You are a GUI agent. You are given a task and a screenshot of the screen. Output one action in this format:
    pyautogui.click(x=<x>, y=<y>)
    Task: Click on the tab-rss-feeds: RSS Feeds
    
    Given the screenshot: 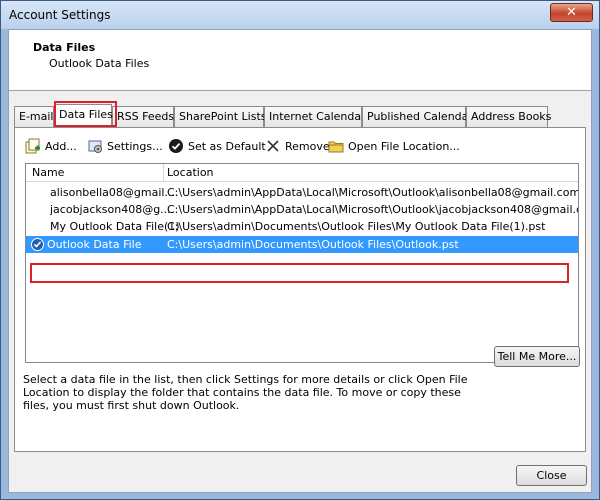 What is the action you would take?
    pyautogui.click(x=143, y=116)
    